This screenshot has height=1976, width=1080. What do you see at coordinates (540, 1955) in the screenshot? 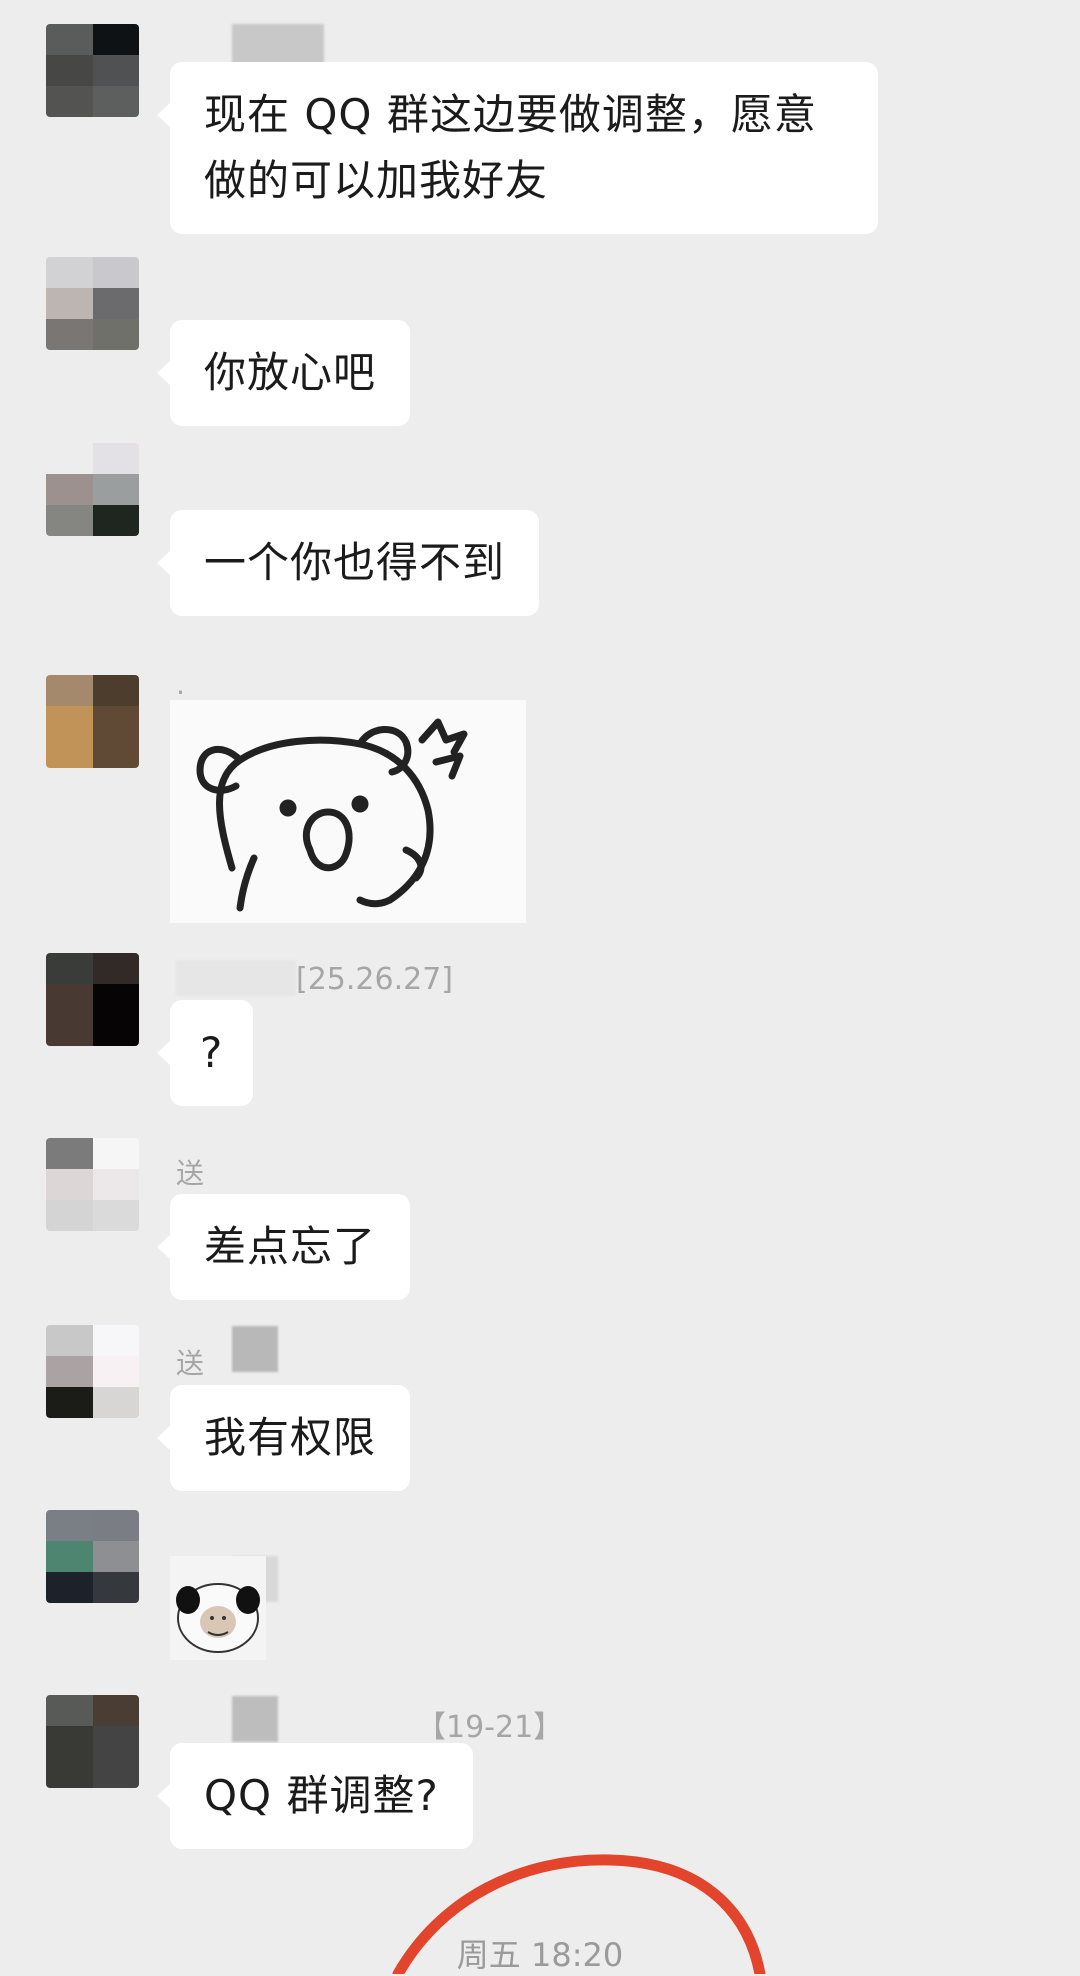
I see `timestamp: 周五 18:20` at bounding box center [540, 1955].